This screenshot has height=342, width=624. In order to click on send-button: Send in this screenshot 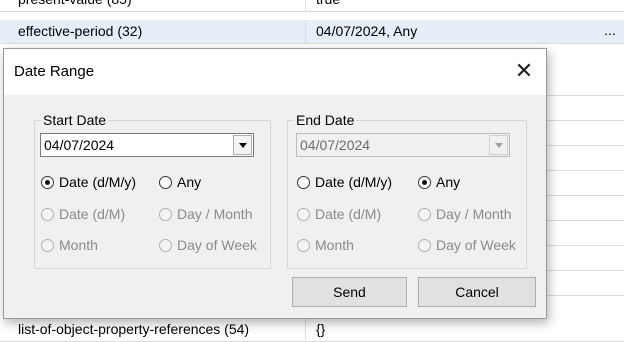, I will do `click(349, 292)`.